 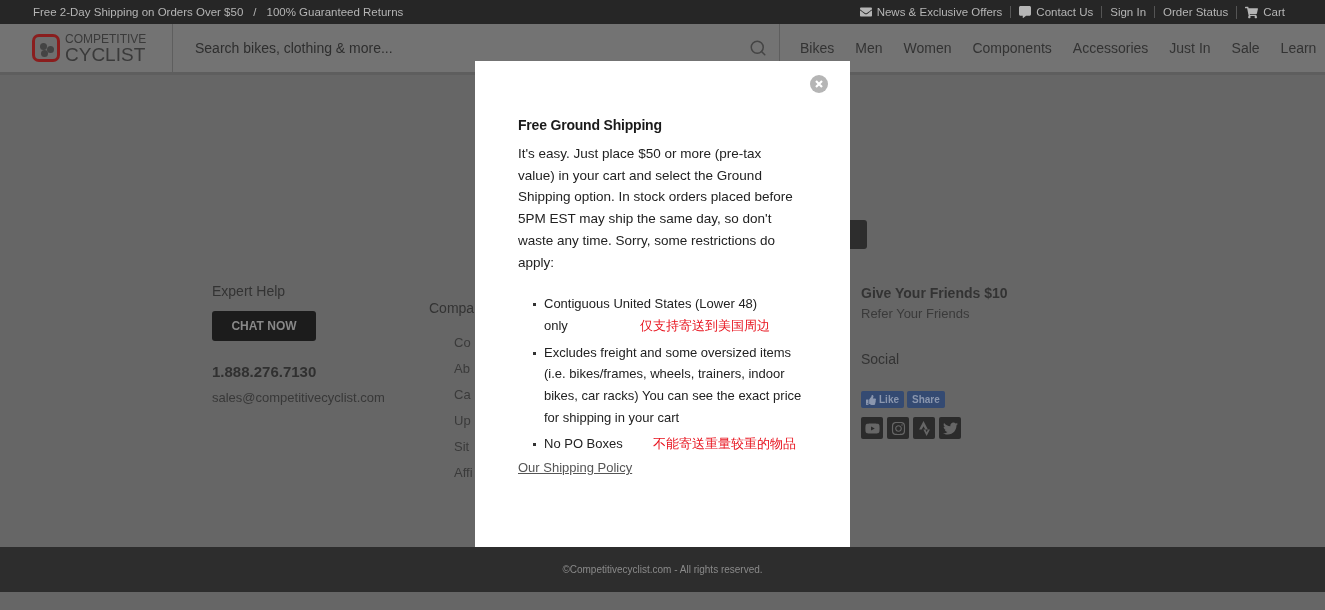 I want to click on share-button: Share, so click(x=926, y=399).